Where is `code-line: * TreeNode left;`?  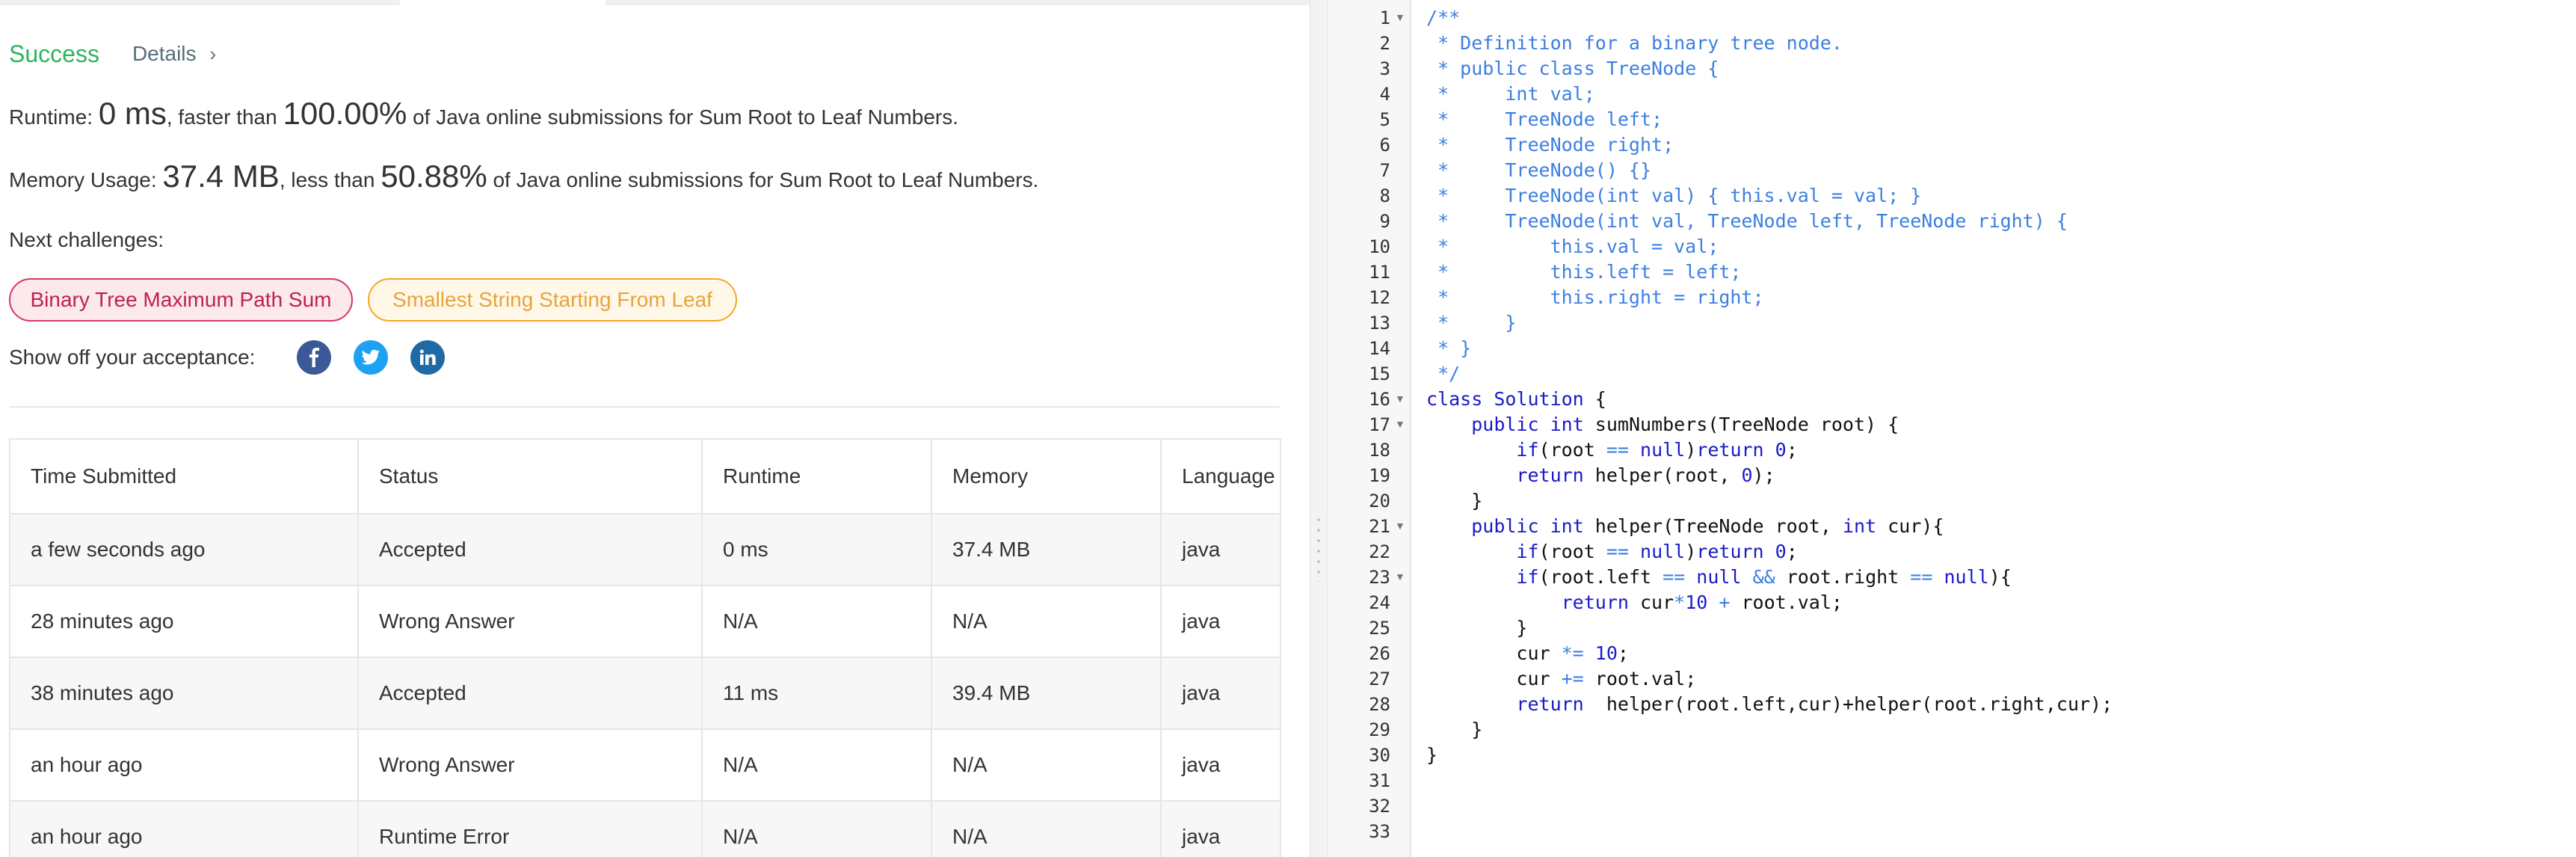
code-line: * TreeNode left; is located at coordinates (1544, 119).